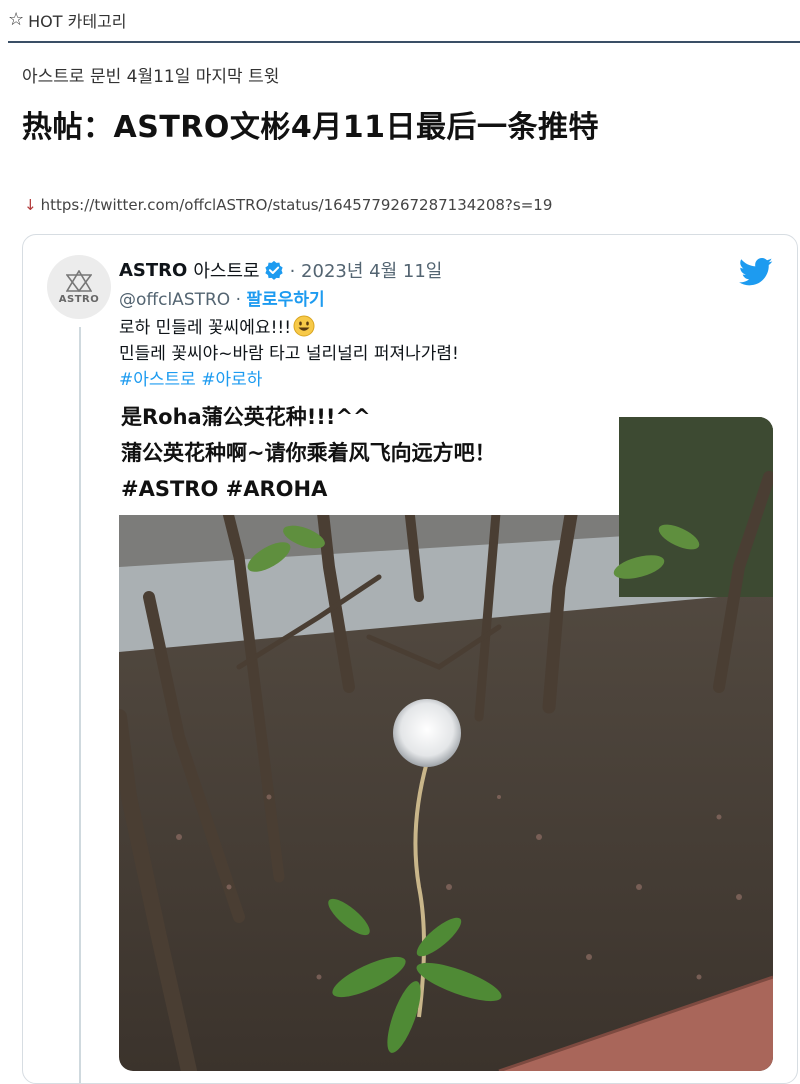  I want to click on handle-row: @offclASTRO · 팔로우하기, so click(222, 297).